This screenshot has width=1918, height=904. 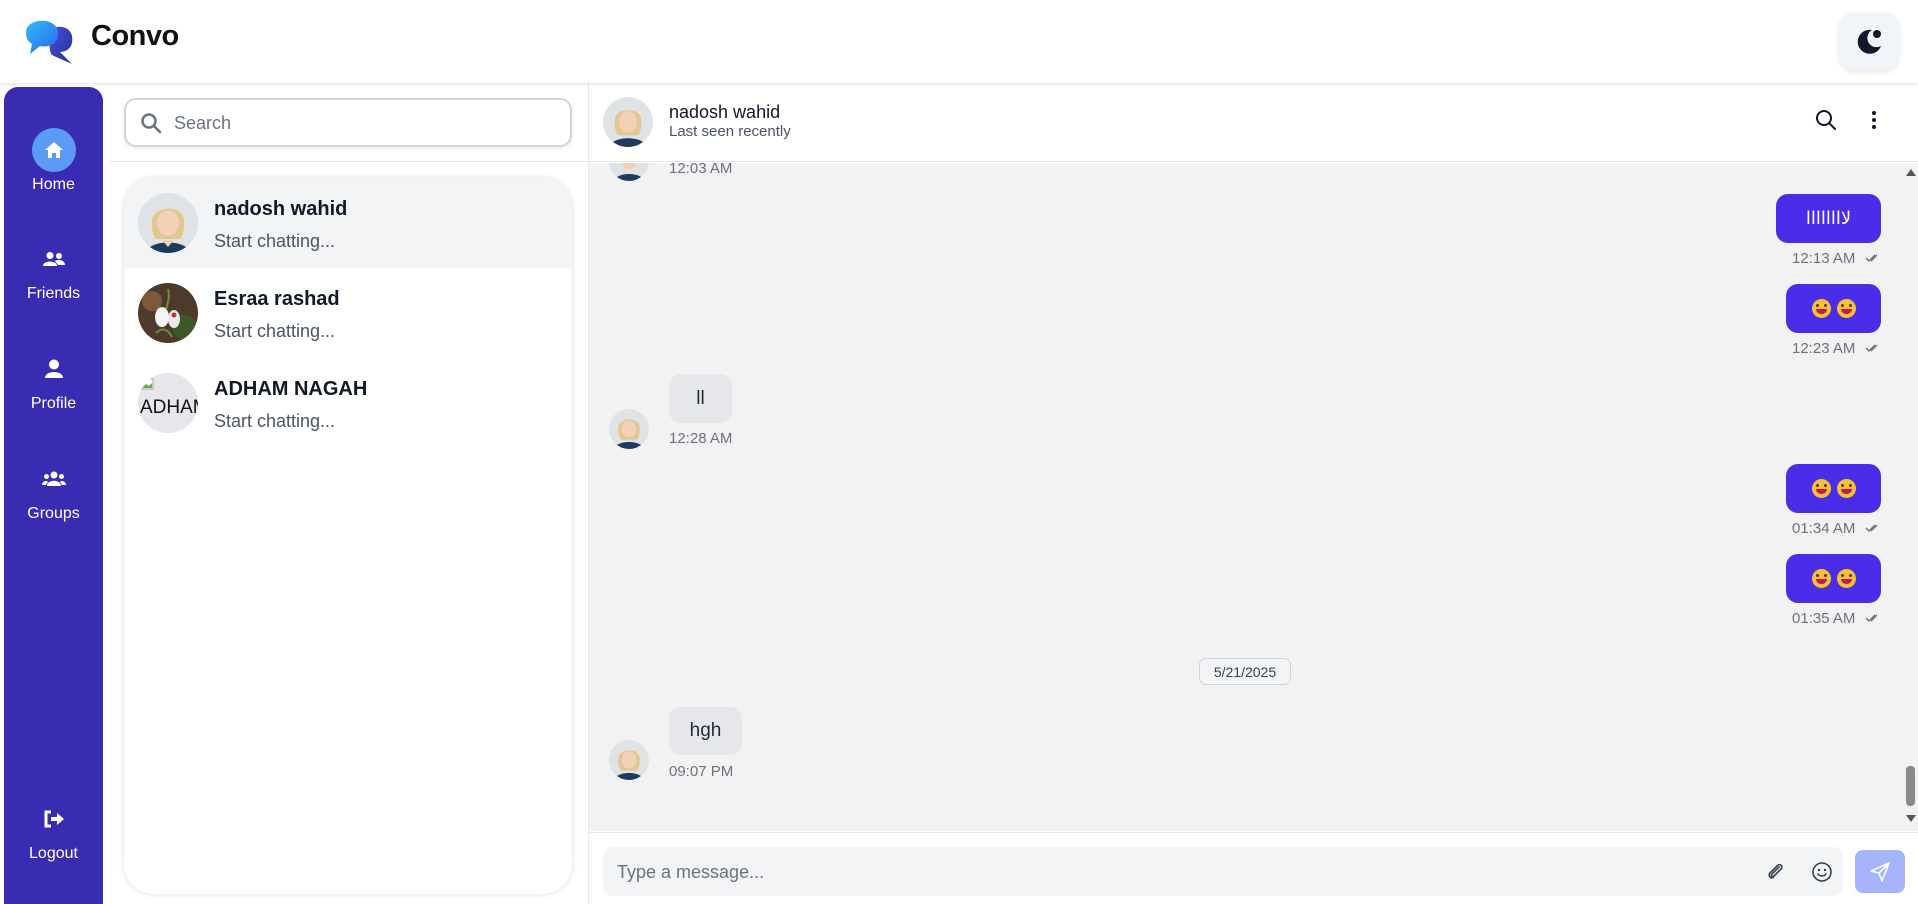 I want to click on scroll-down-arrow-icon, so click(x=1911, y=818).